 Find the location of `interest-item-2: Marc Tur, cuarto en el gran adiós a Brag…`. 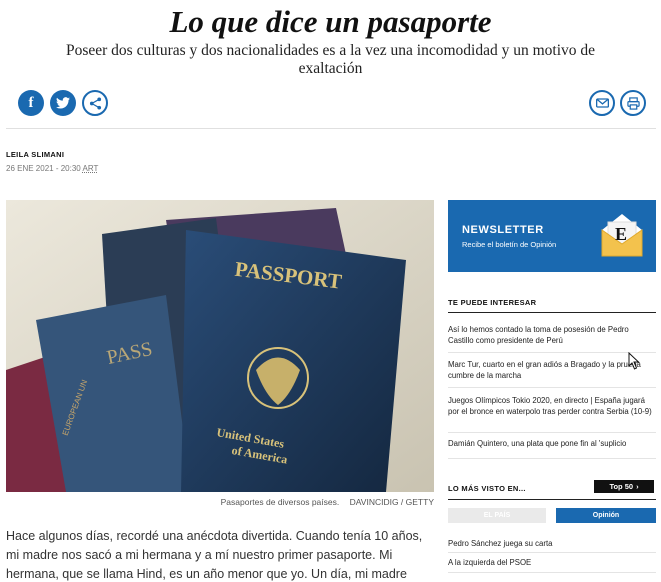

interest-item-2: Marc Tur, cuarto en el gran adiós a Brag… is located at coordinates (552, 370).